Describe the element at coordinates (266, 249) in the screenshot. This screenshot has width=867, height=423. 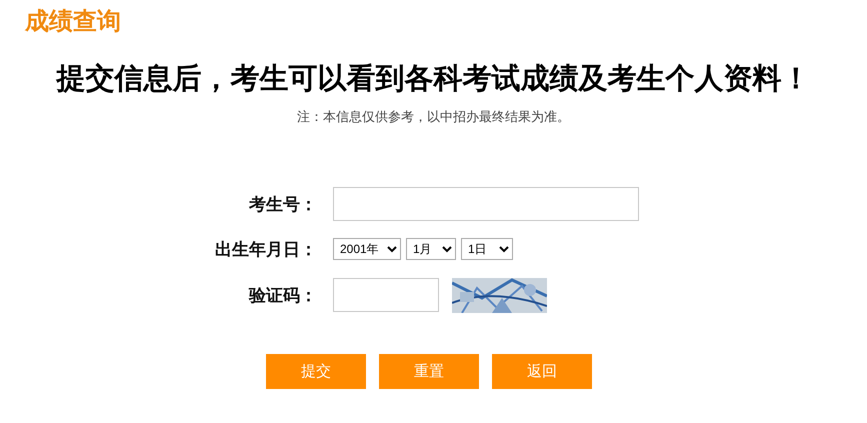
I see `field-label: 出生年月日：` at that location.